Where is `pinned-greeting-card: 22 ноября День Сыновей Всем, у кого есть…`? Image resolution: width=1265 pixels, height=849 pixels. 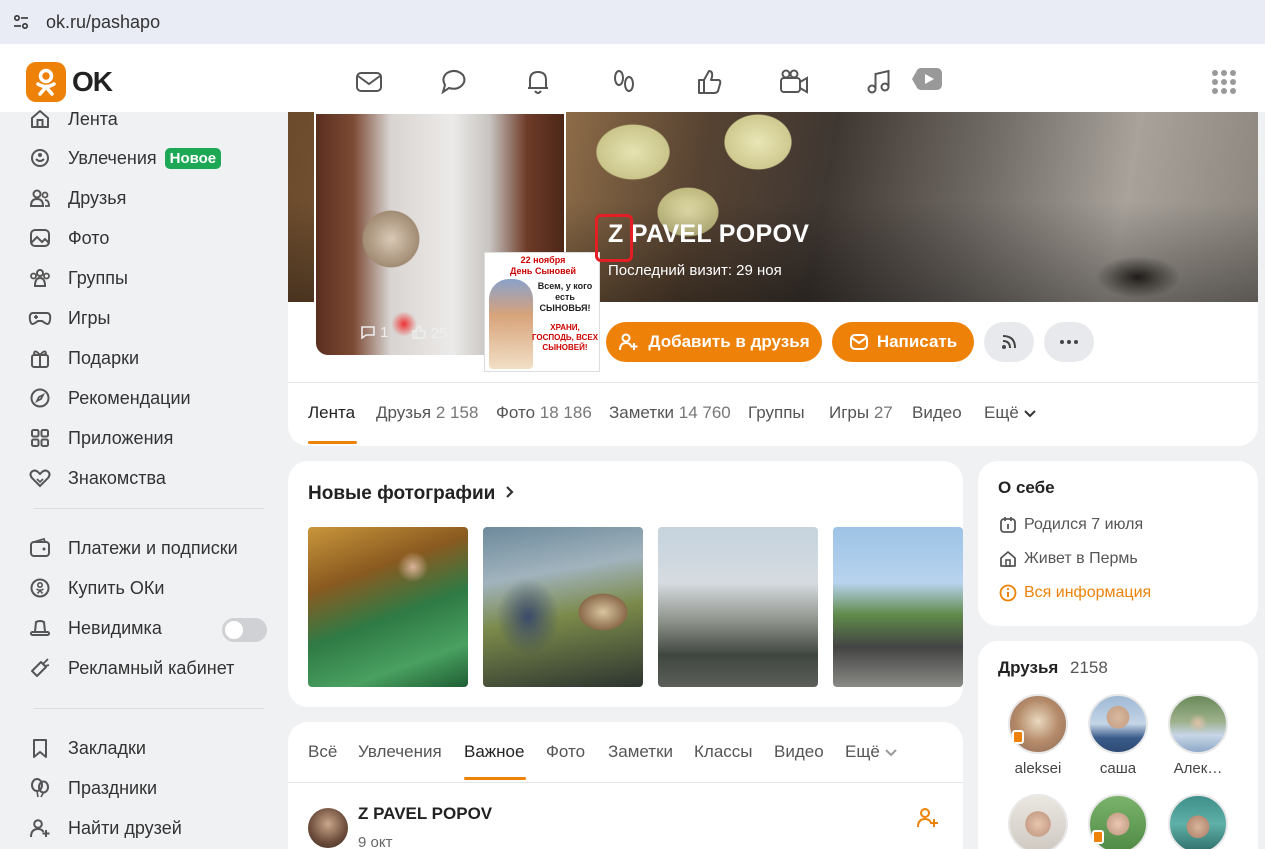 pinned-greeting-card: 22 ноября День Сыновей Всем, у кого есть… is located at coordinates (542, 312).